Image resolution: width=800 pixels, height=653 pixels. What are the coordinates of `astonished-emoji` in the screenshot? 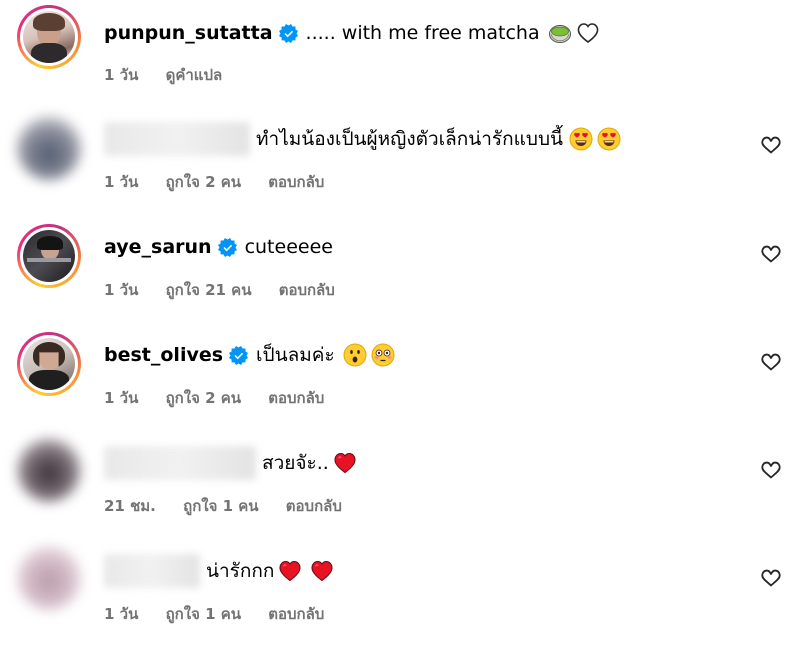 It's located at (355, 355).